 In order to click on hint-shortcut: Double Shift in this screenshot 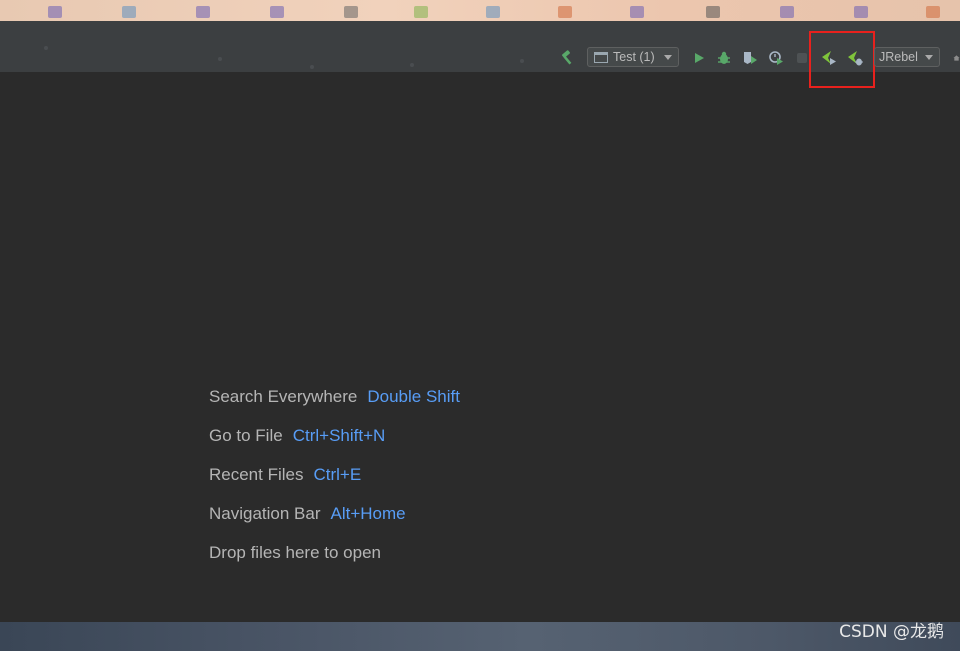, I will do `click(413, 396)`.